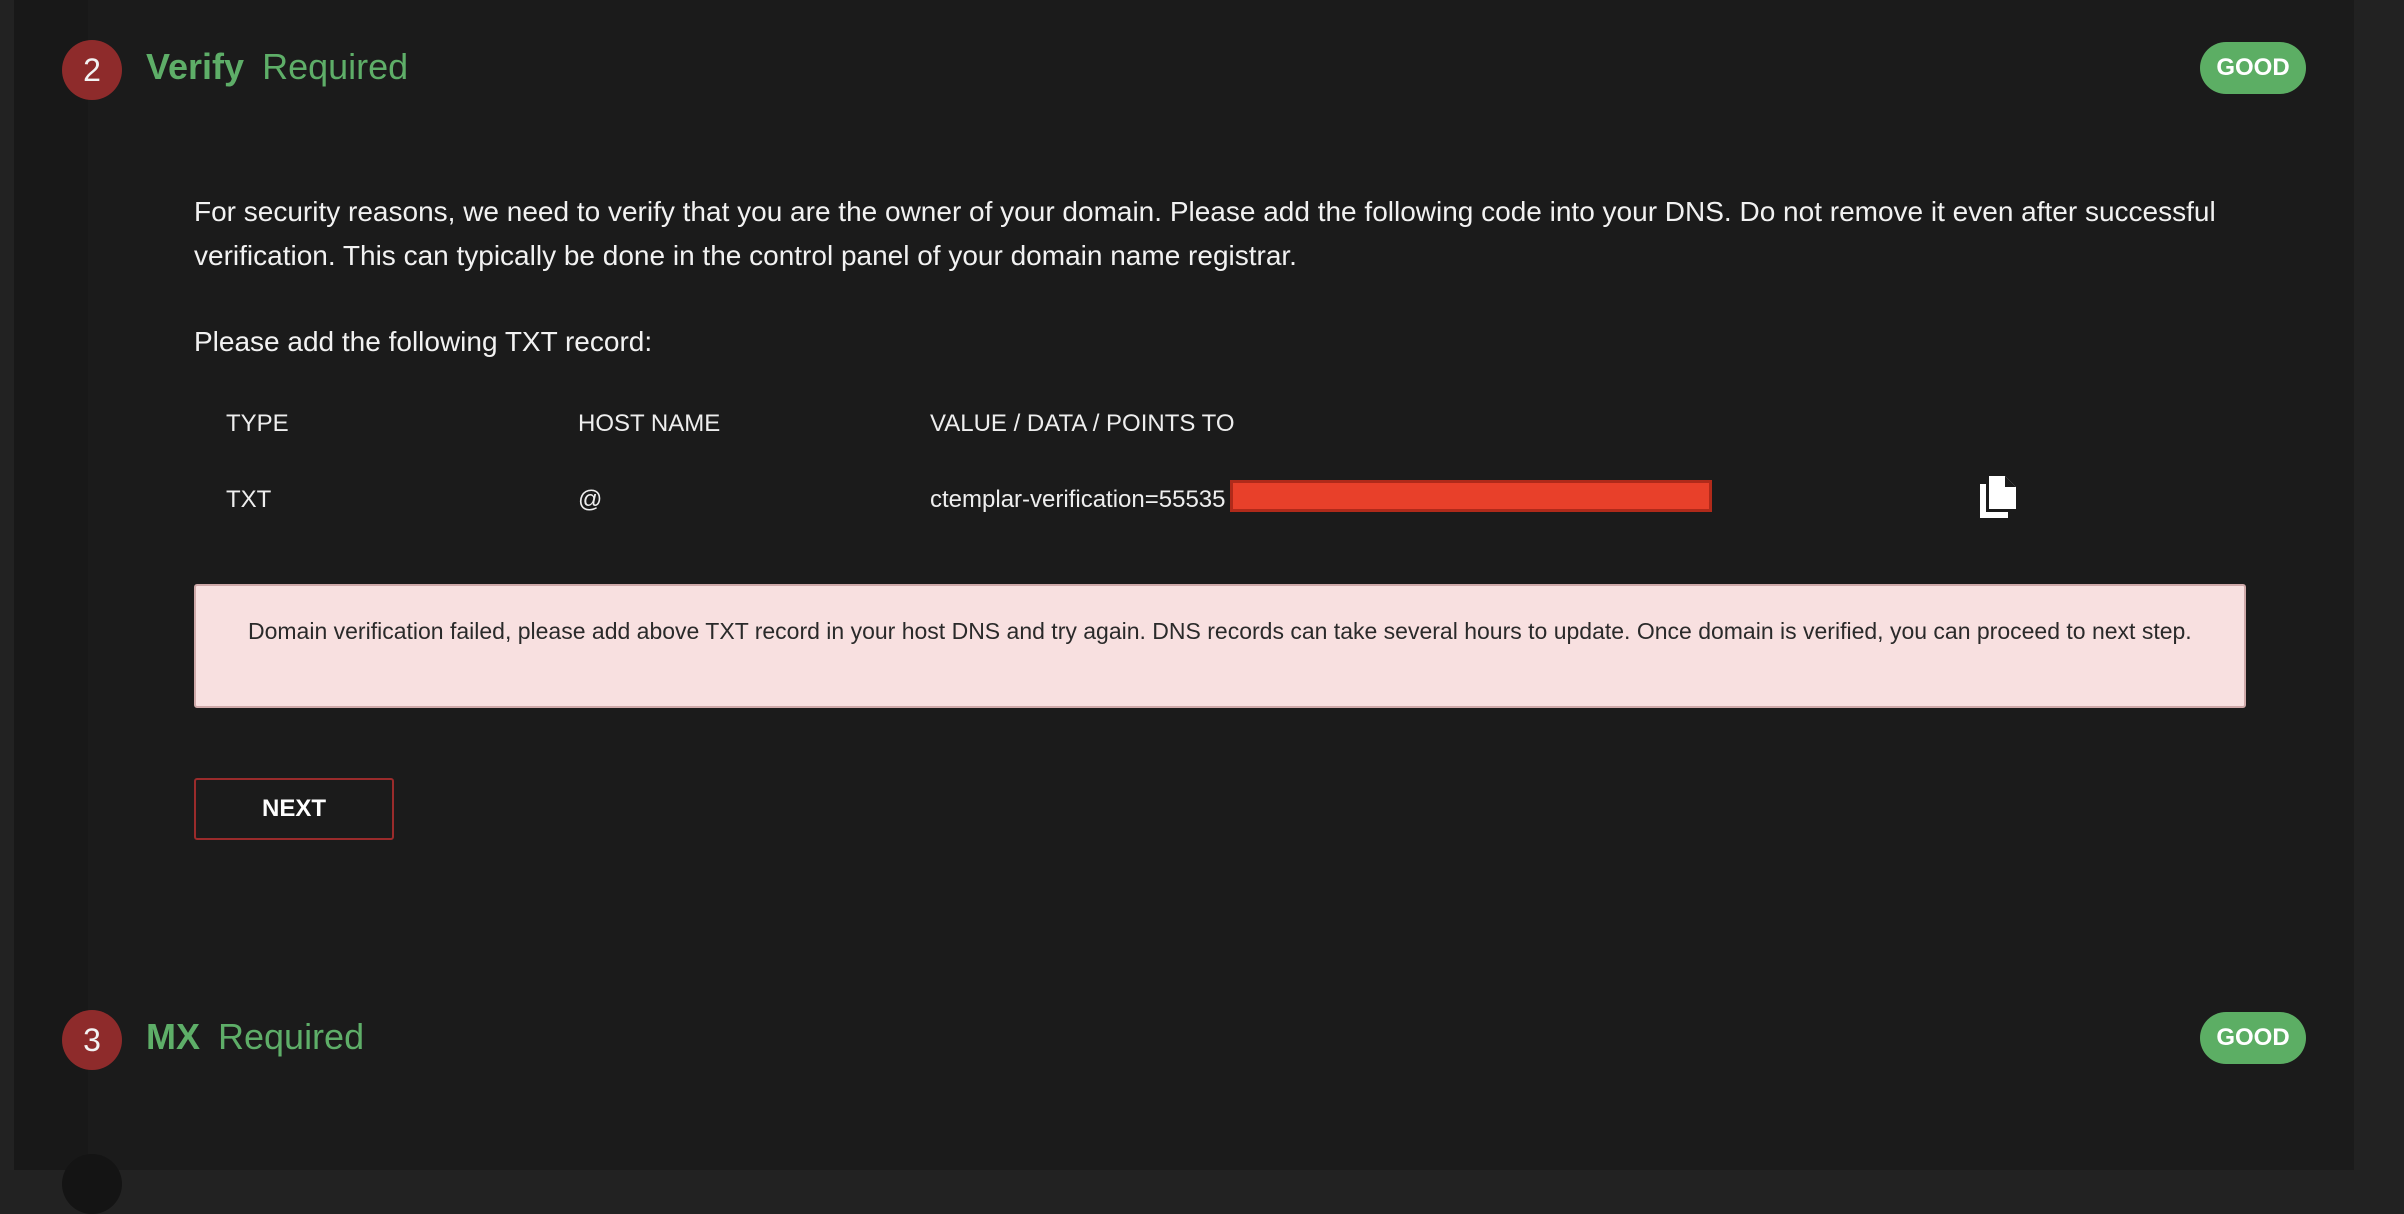 The height and width of the screenshot is (1214, 2404). I want to click on step-number-mx: 3, so click(92, 1040).